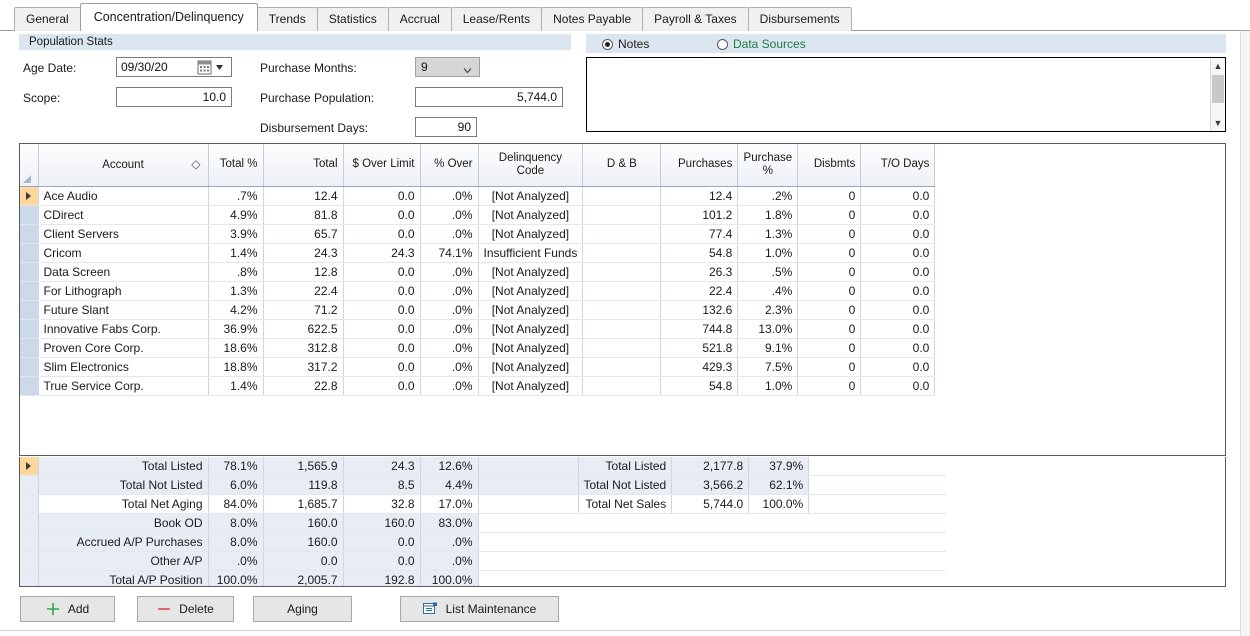 Image resolution: width=1250 pixels, height=636 pixels. What do you see at coordinates (489, 97) in the screenshot?
I see `purchase-population-input: 5,744.0` at bounding box center [489, 97].